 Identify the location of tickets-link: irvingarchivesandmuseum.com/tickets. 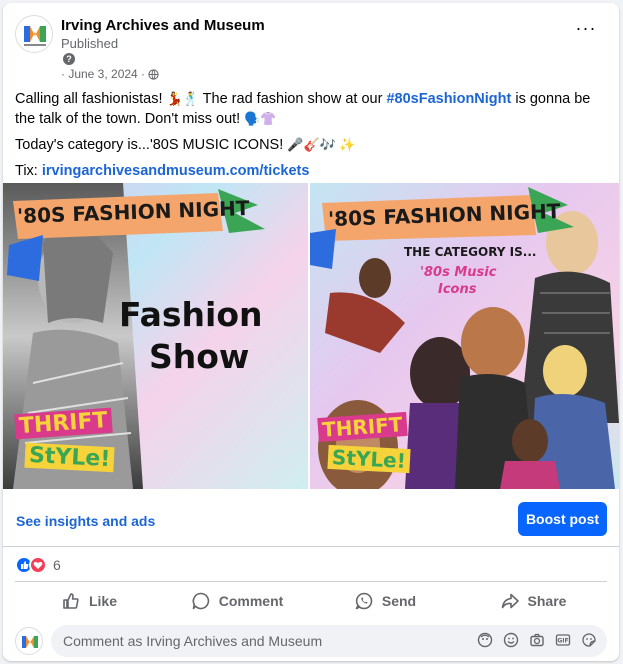
(176, 171).